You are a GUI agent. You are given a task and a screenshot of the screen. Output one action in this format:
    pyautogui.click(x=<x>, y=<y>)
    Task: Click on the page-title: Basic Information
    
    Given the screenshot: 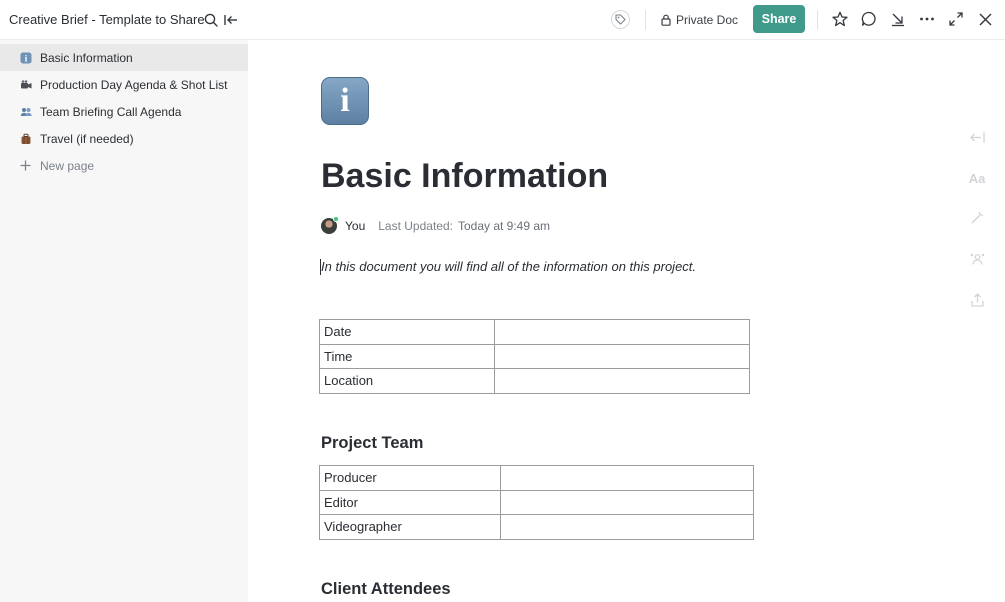 What is the action you would take?
    pyautogui.click(x=464, y=176)
    